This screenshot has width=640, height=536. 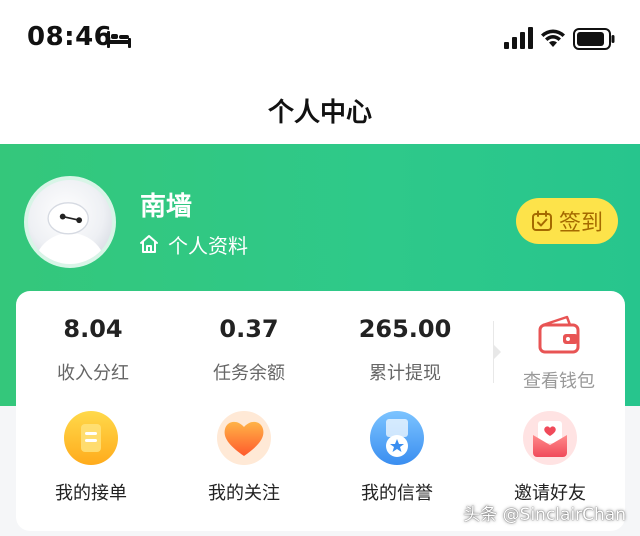 I want to click on watermark: 头条 @SinclairChan, so click(x=544, y=515).